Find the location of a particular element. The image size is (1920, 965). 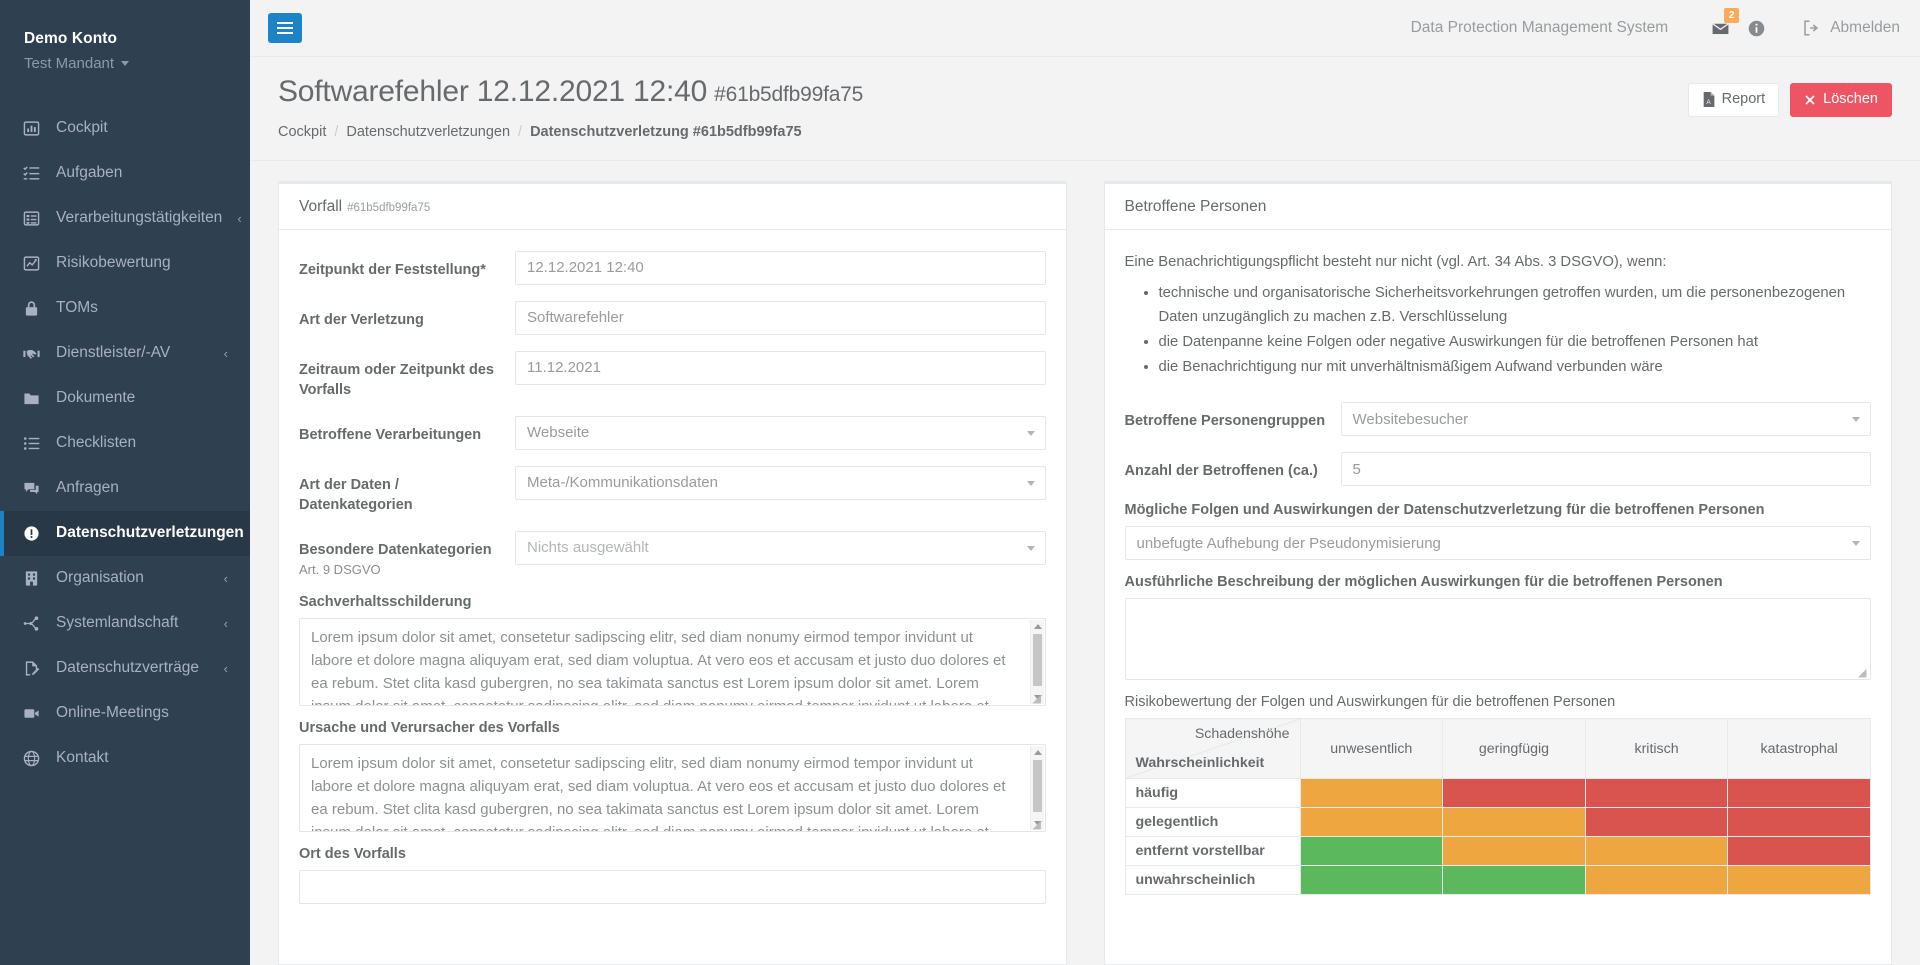

matrix-cell-gelegentlich-katastrophal is located at coordinates (1799, 822).